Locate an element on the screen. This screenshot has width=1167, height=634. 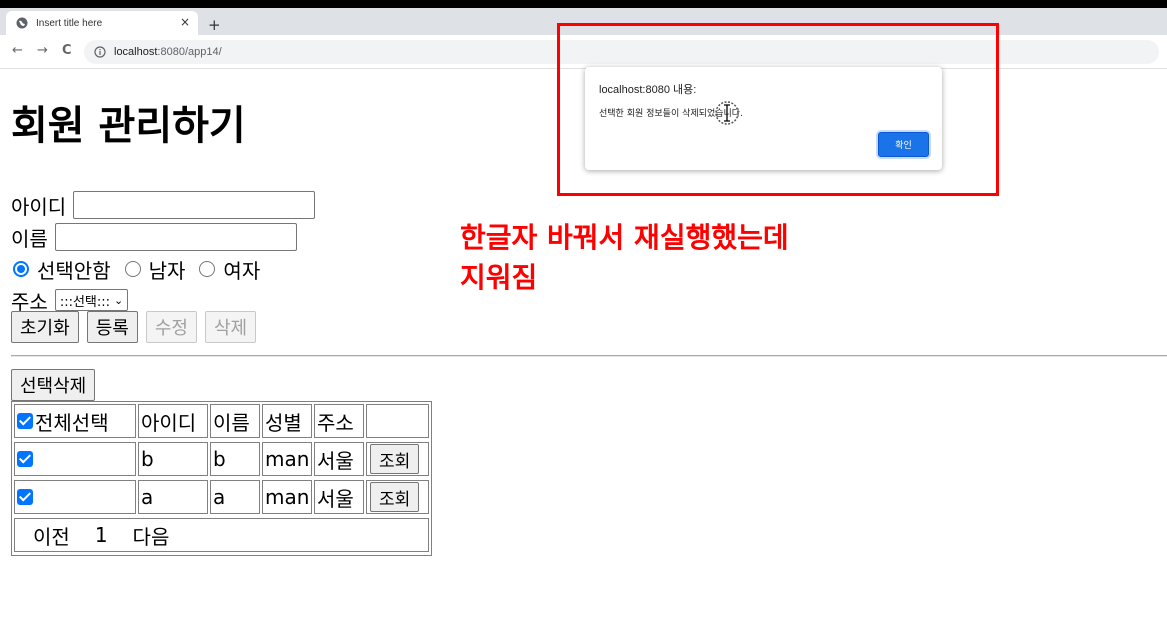
cell-id: b is located at coordinates (173, 459).